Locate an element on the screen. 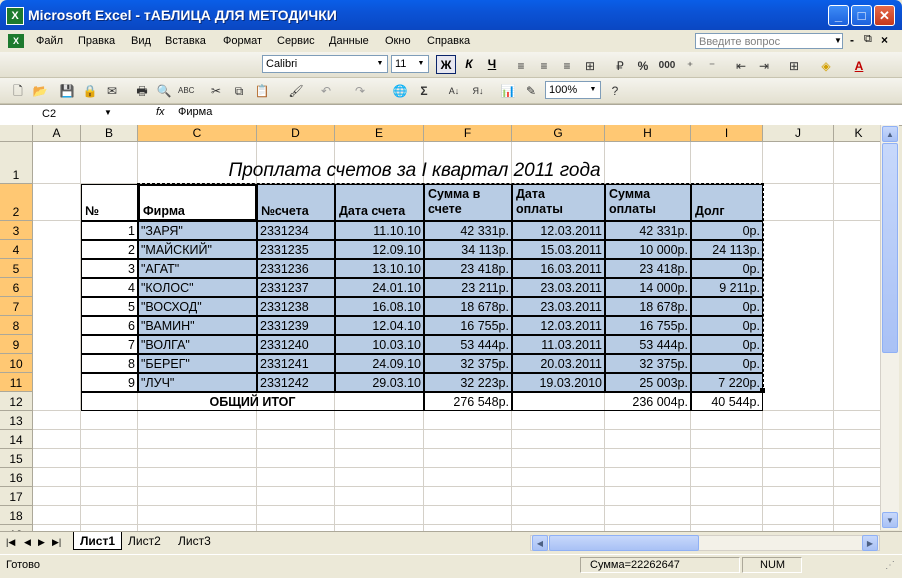 Image resolution: width=902 pixels, height=578 pixels. tab-sheet2: Лист2 is located at coordinates (144, 541).